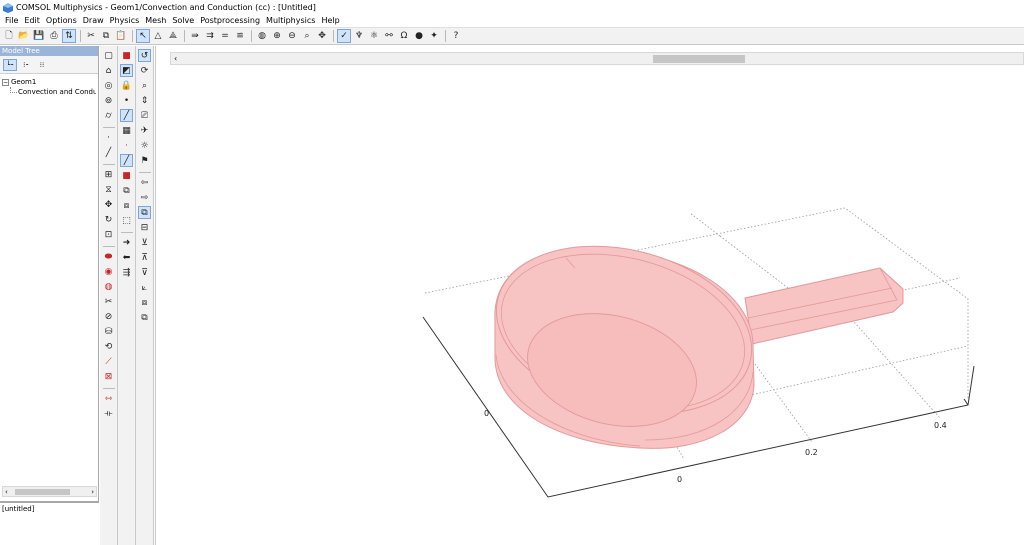 Image resolution: width=1024 pixels, height=545 pixels. Describe the element at coordinates (699, 347) in the screenshot. I see `frying-pan-geometry` at that location.